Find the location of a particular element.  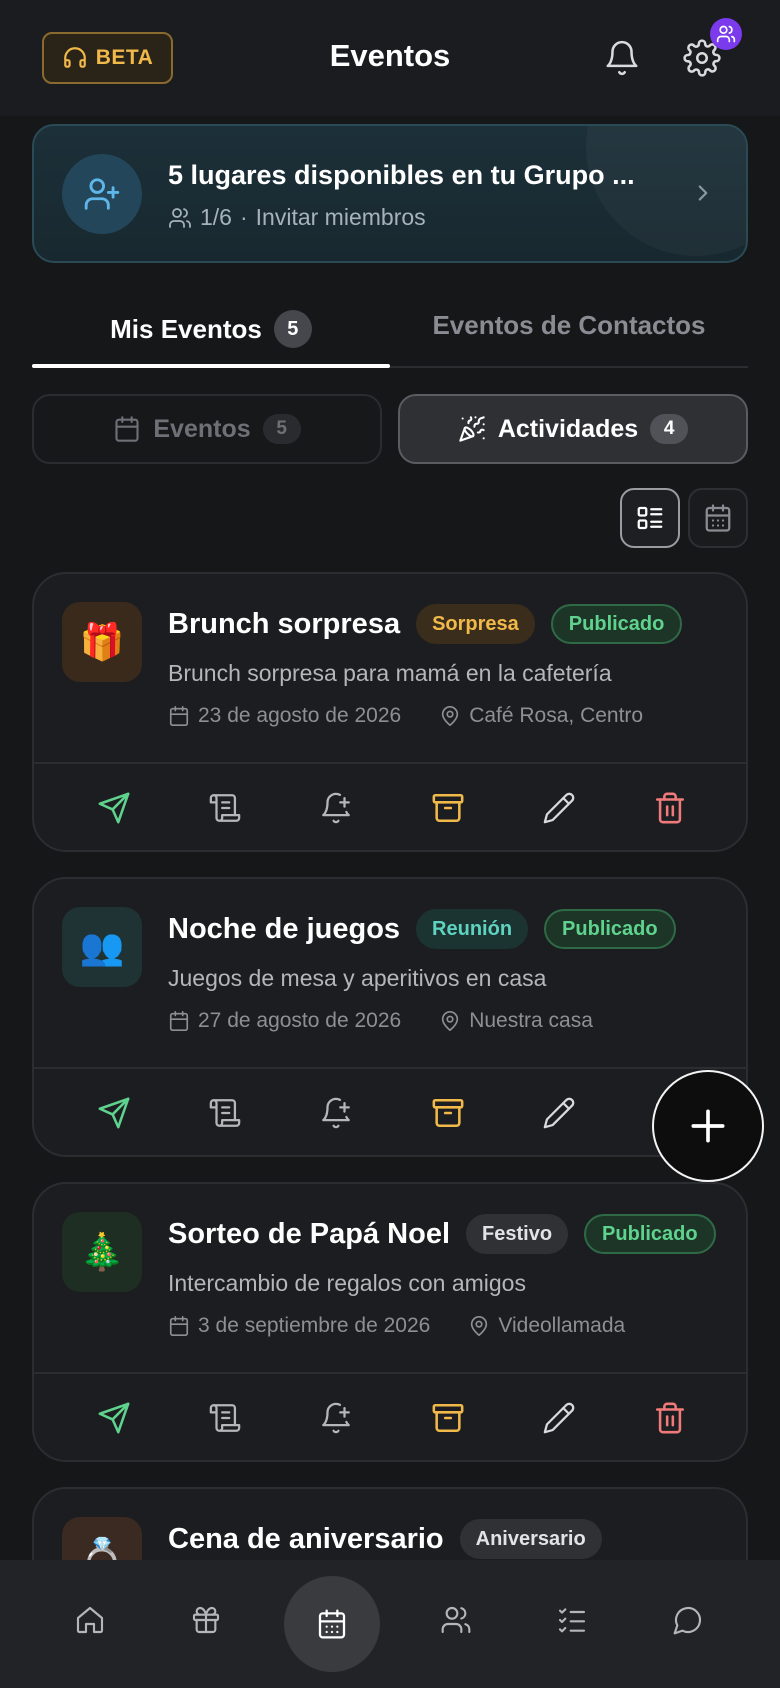

event-header: Cena de aniversario Aniversario is located at coordinates (385, 1539).